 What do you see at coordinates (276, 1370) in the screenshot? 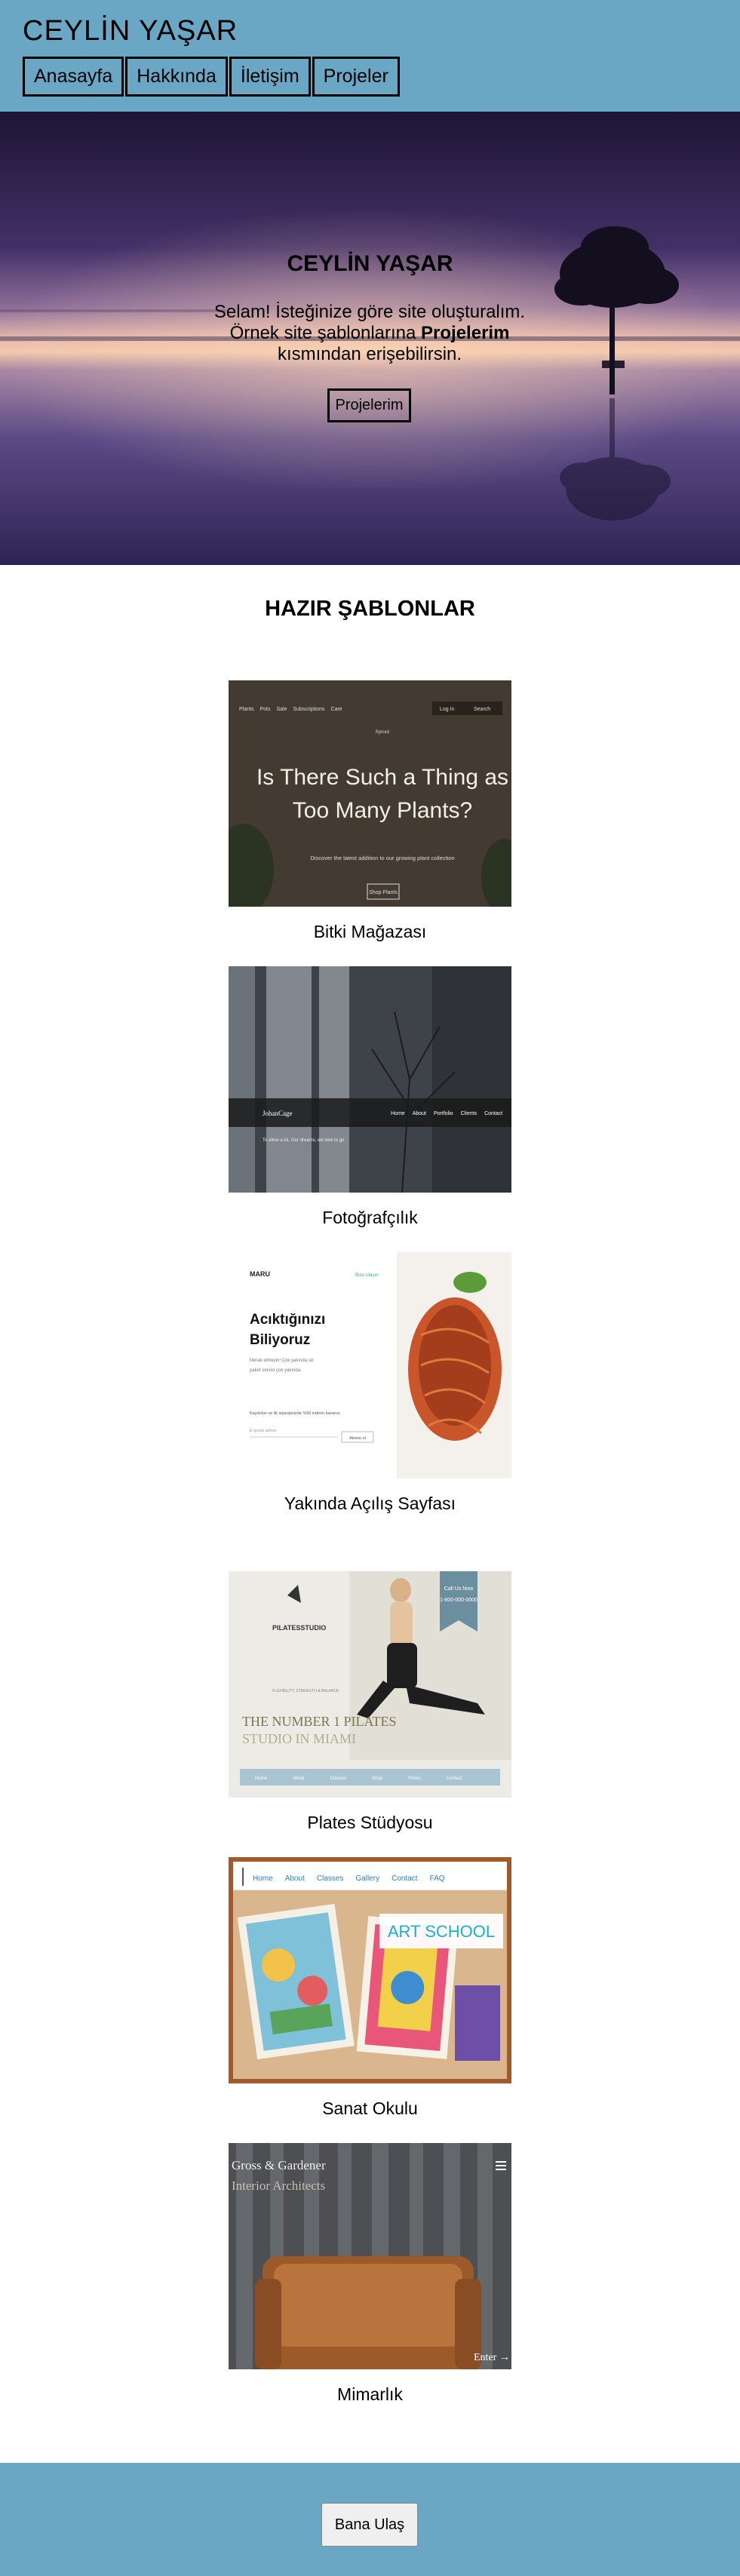
I see `maru-desc-2: paket servisi çok yakında.` at bounding box center [276, 1370].